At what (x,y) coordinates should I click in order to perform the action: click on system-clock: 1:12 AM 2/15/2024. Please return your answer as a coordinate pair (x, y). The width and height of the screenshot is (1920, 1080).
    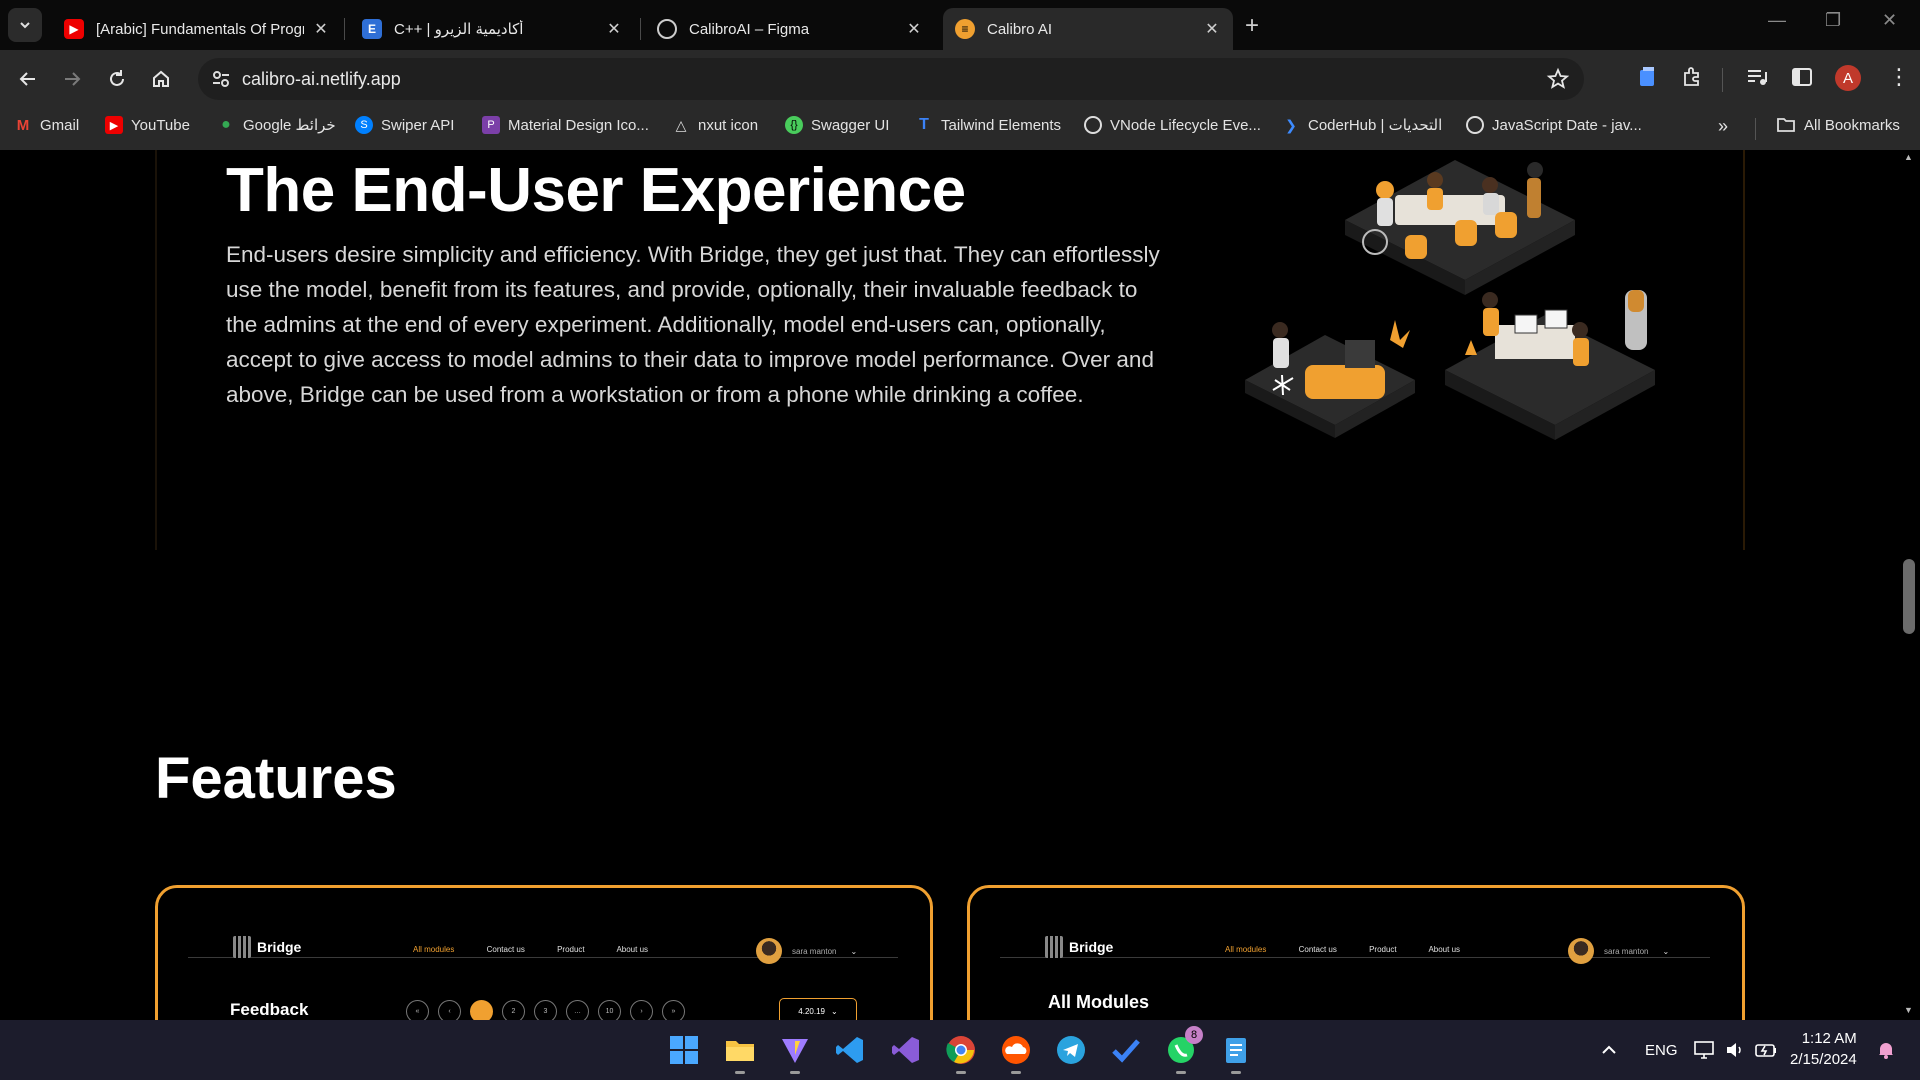
    Looking at the image, I should click on (1823, 1049).